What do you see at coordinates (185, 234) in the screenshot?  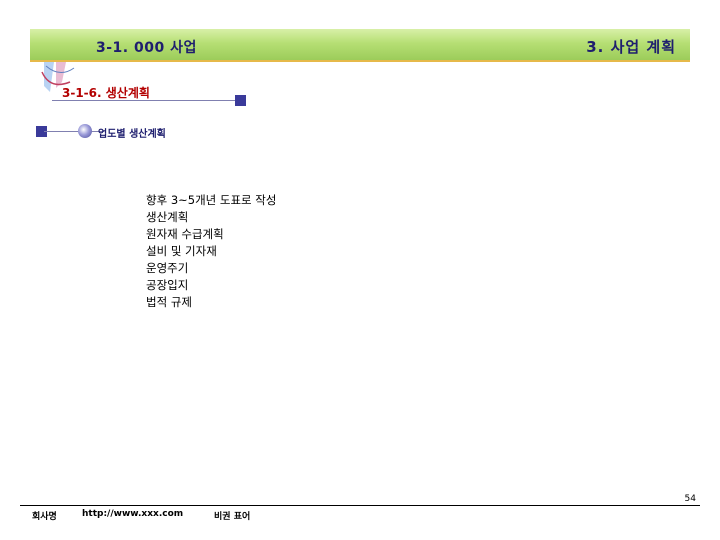 I see `list-item: 원자재 수급계획` at bounding box center [185, 234].